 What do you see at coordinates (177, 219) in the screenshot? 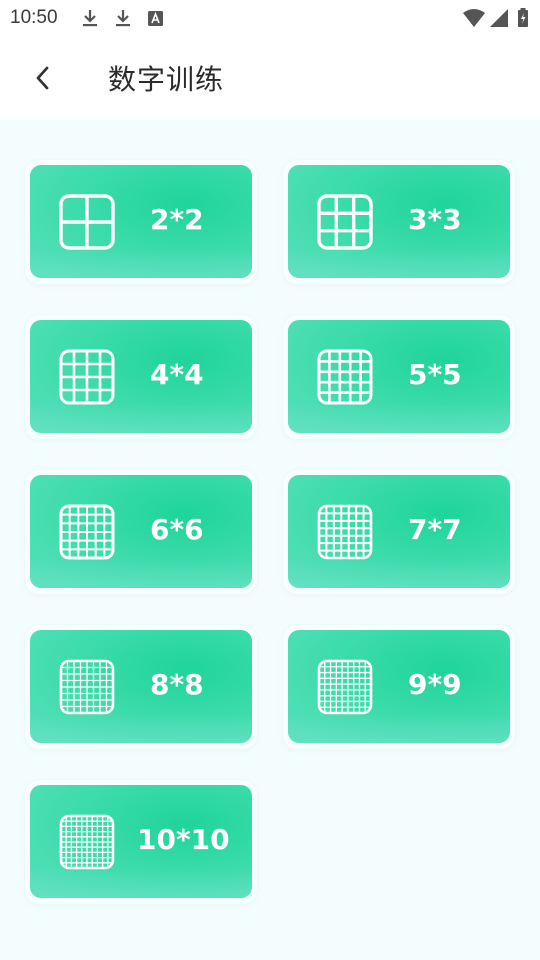
I see `grid-option-label: 2*2` at bounding box center [177, 219].